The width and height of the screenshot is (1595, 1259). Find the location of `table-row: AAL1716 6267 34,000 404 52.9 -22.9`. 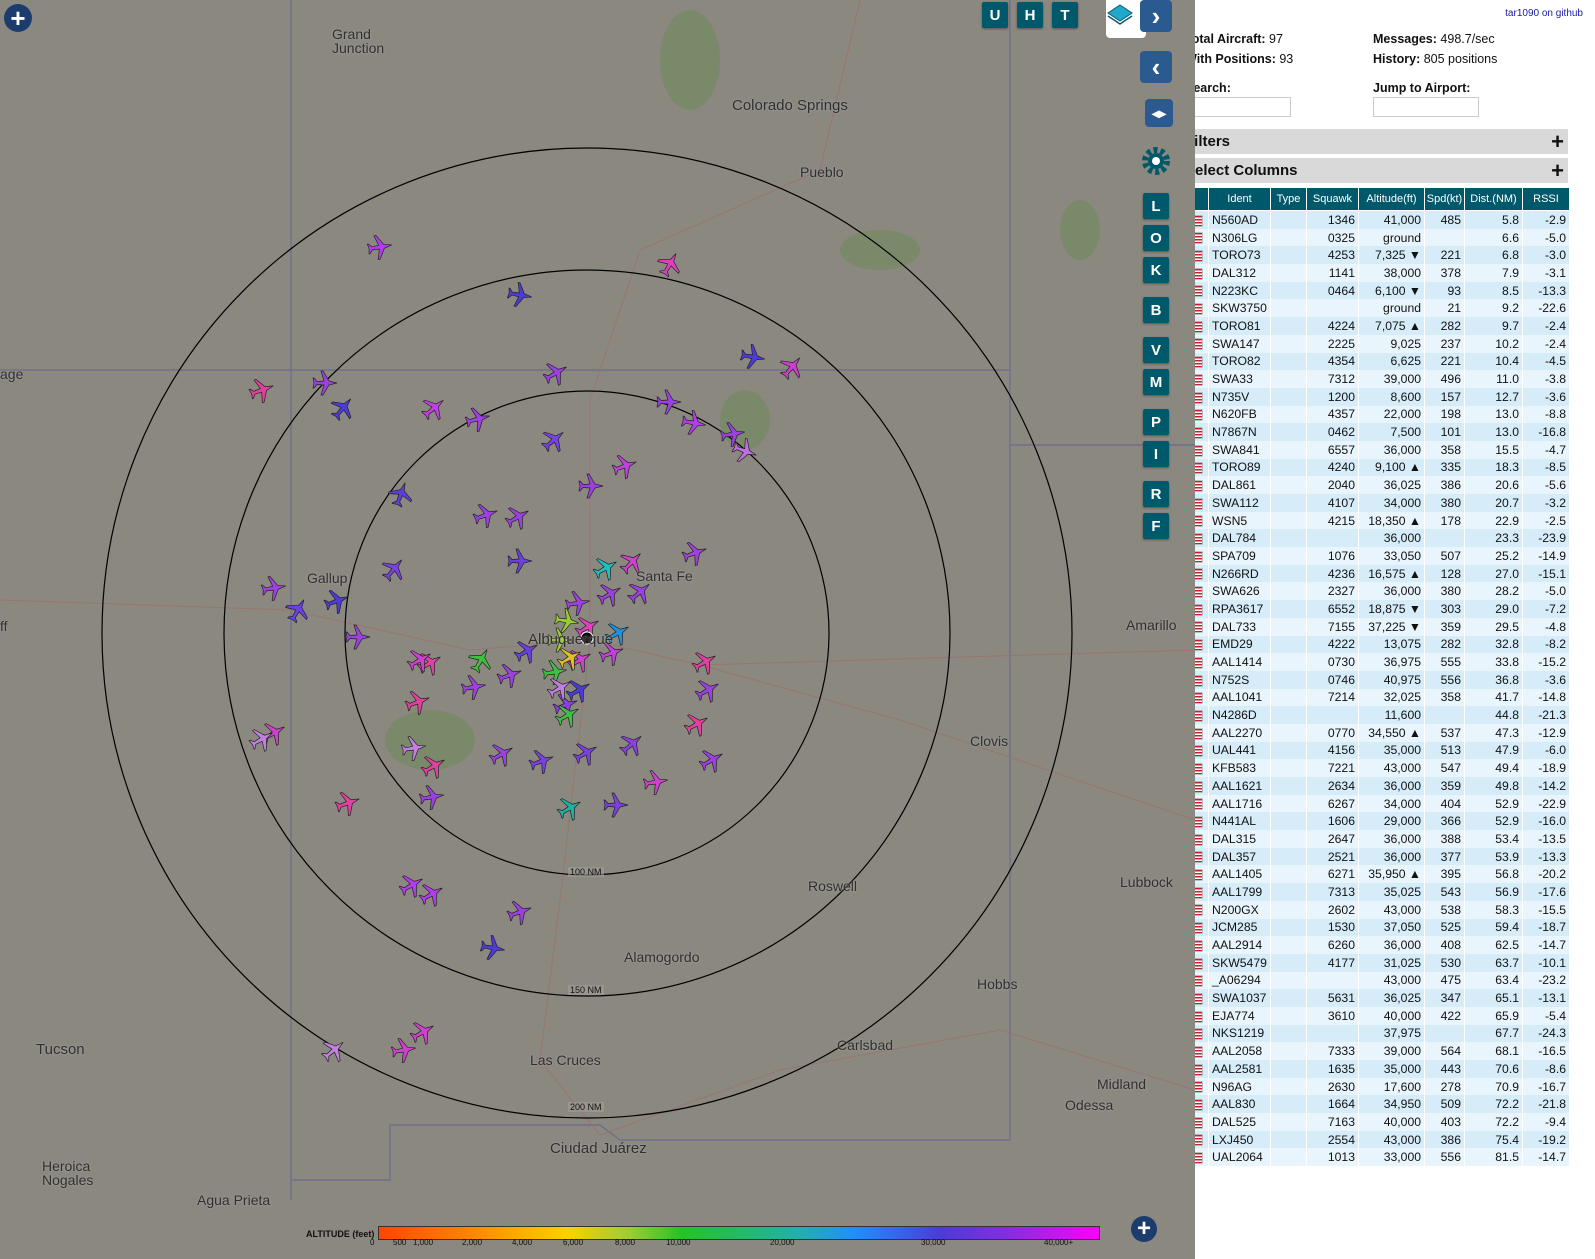

table-row: AAL1716 6267 34,000 404 52.9 -22.9 is located at coordinates (1382, 803).